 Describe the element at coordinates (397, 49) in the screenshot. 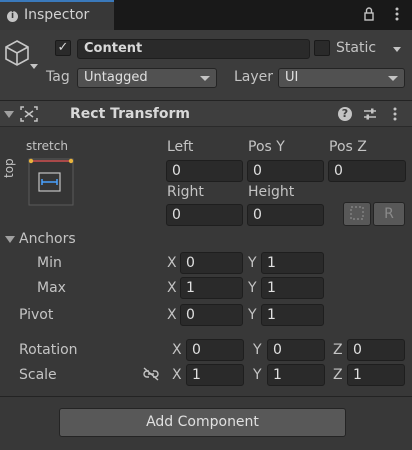

I see `static-dropdown-arrow` at that location.